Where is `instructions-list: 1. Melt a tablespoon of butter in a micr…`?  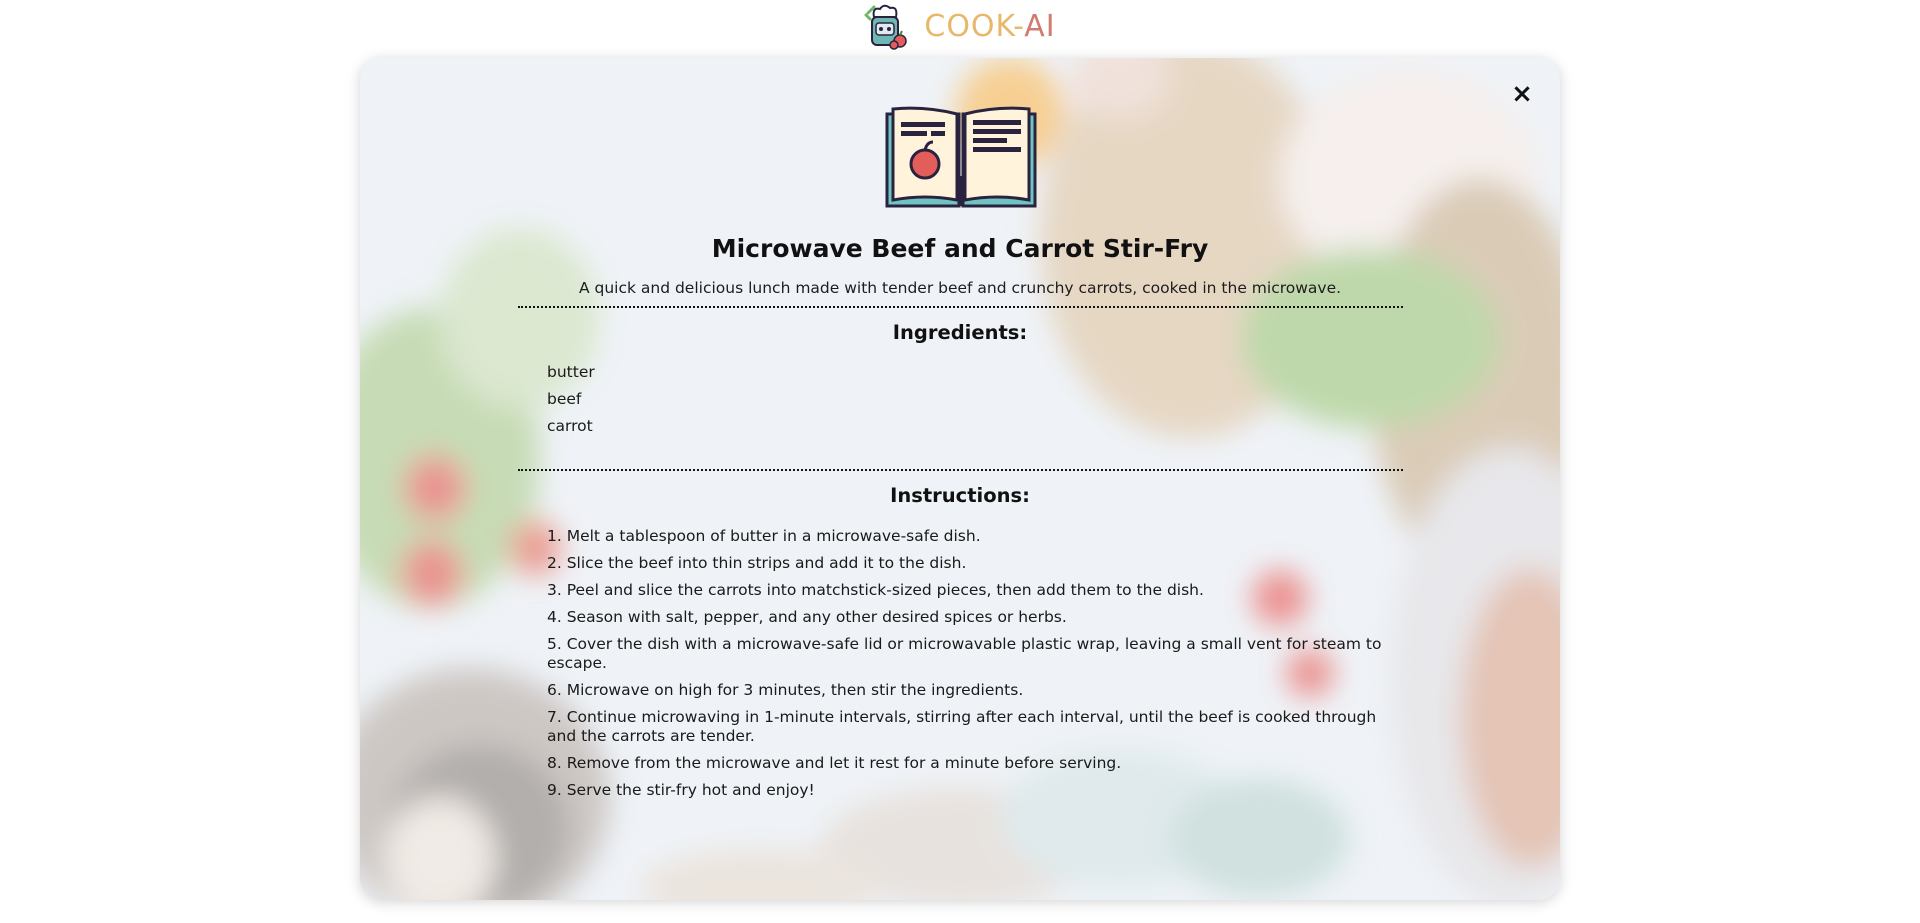 instructions-list: 1. Melt a tablespoon of butter in a micr… is located at coordinates (977, 667).